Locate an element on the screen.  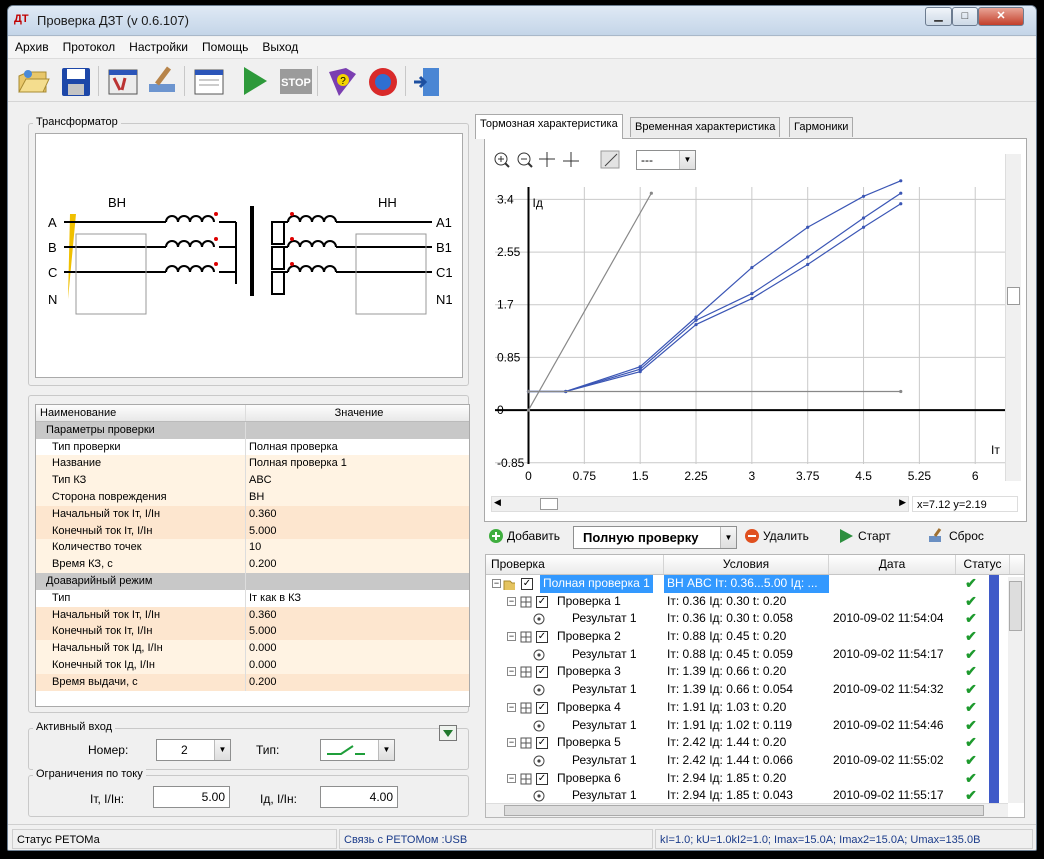
brush-button is located at coordinates (163, 81).